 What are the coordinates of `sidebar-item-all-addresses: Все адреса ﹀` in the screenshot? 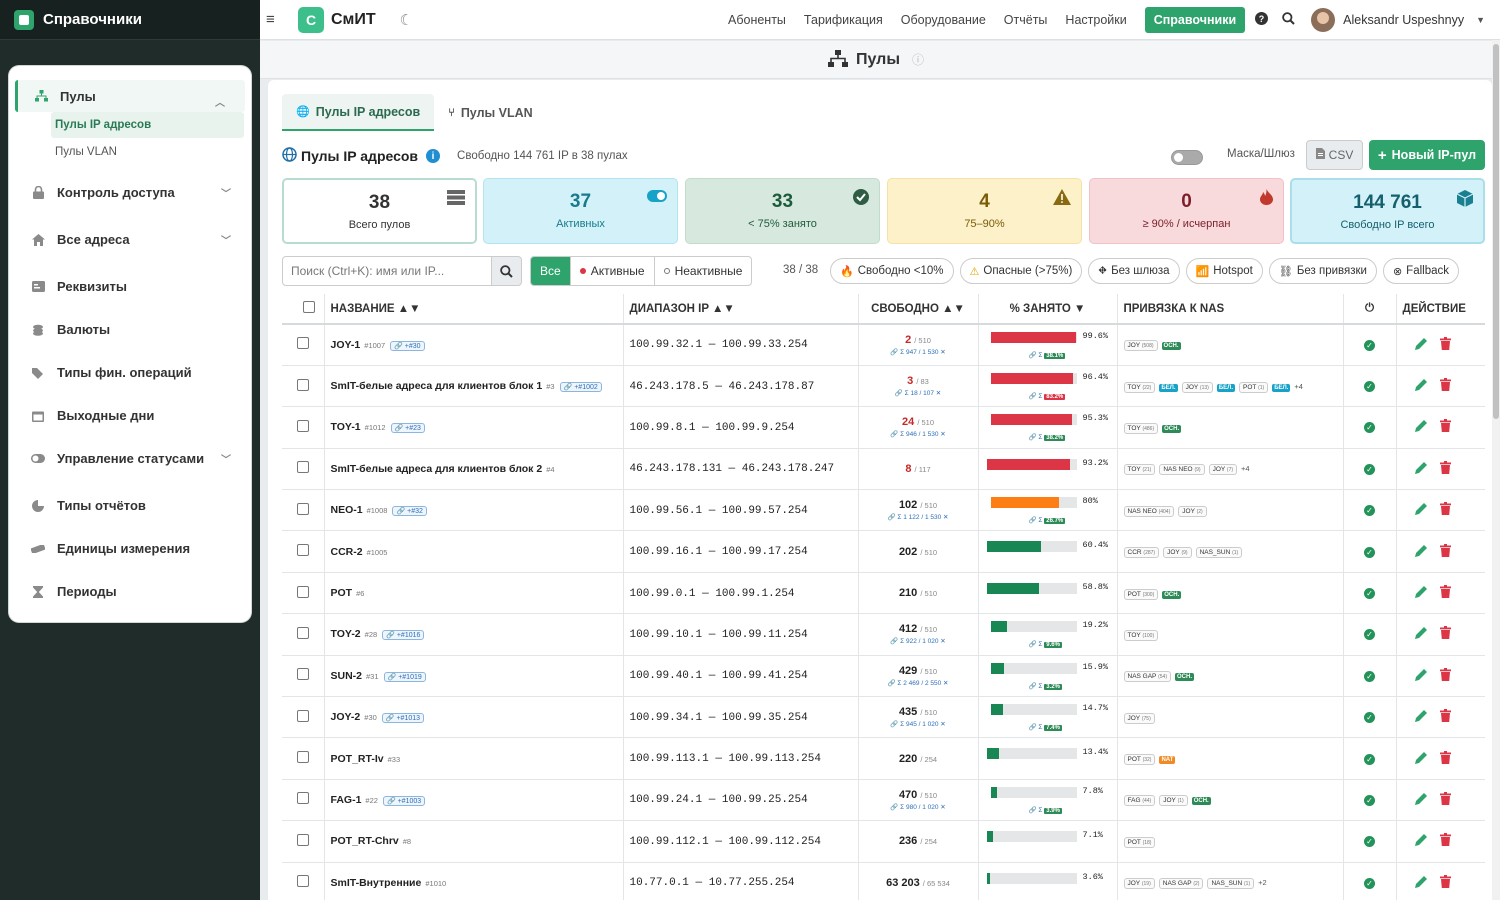 It's located at (130, 239).